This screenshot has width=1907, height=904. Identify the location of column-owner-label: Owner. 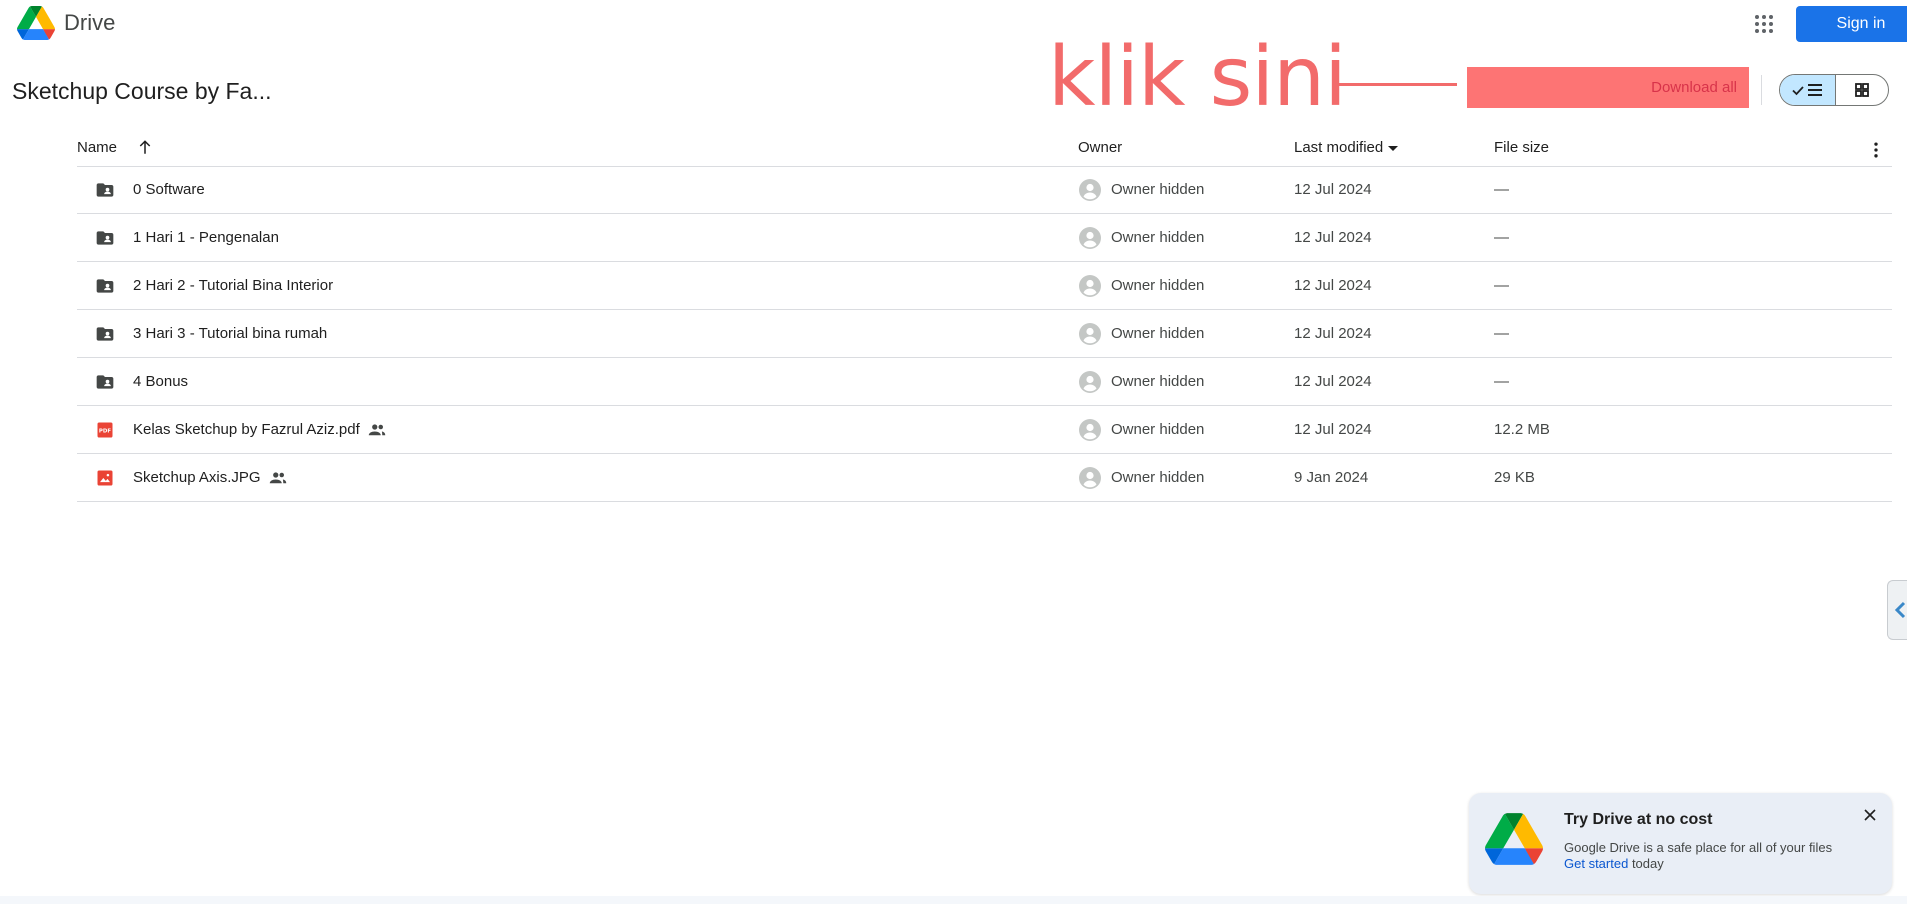
(1100, 147).